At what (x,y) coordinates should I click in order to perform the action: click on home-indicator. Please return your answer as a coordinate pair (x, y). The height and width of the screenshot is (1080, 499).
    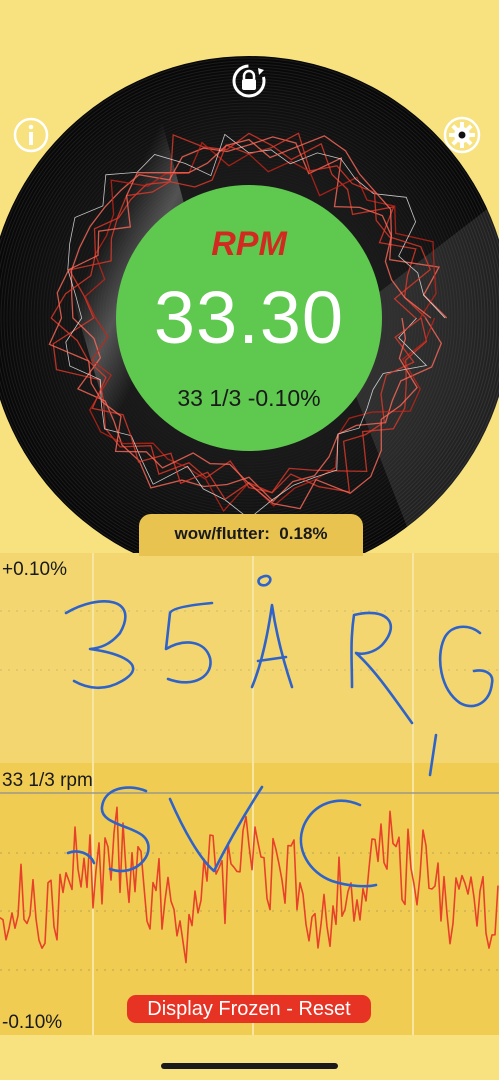
    Looking at the image, I should click on (249, 1066).